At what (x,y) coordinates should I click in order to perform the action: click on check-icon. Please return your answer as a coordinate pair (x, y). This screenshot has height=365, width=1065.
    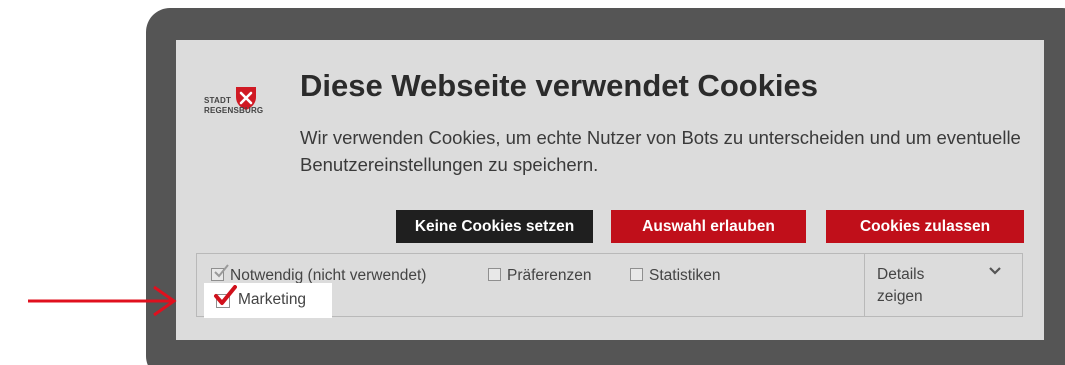
    Looking at the image, I should click on (221, 271).